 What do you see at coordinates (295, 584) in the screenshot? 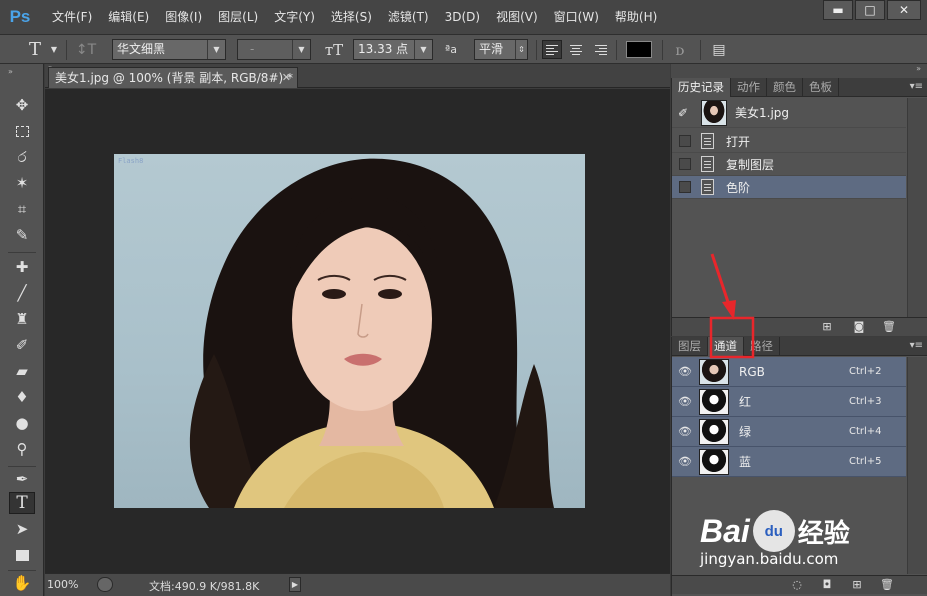
I see `play-arrow-icon: ▶` at bounding box center [295, 584].